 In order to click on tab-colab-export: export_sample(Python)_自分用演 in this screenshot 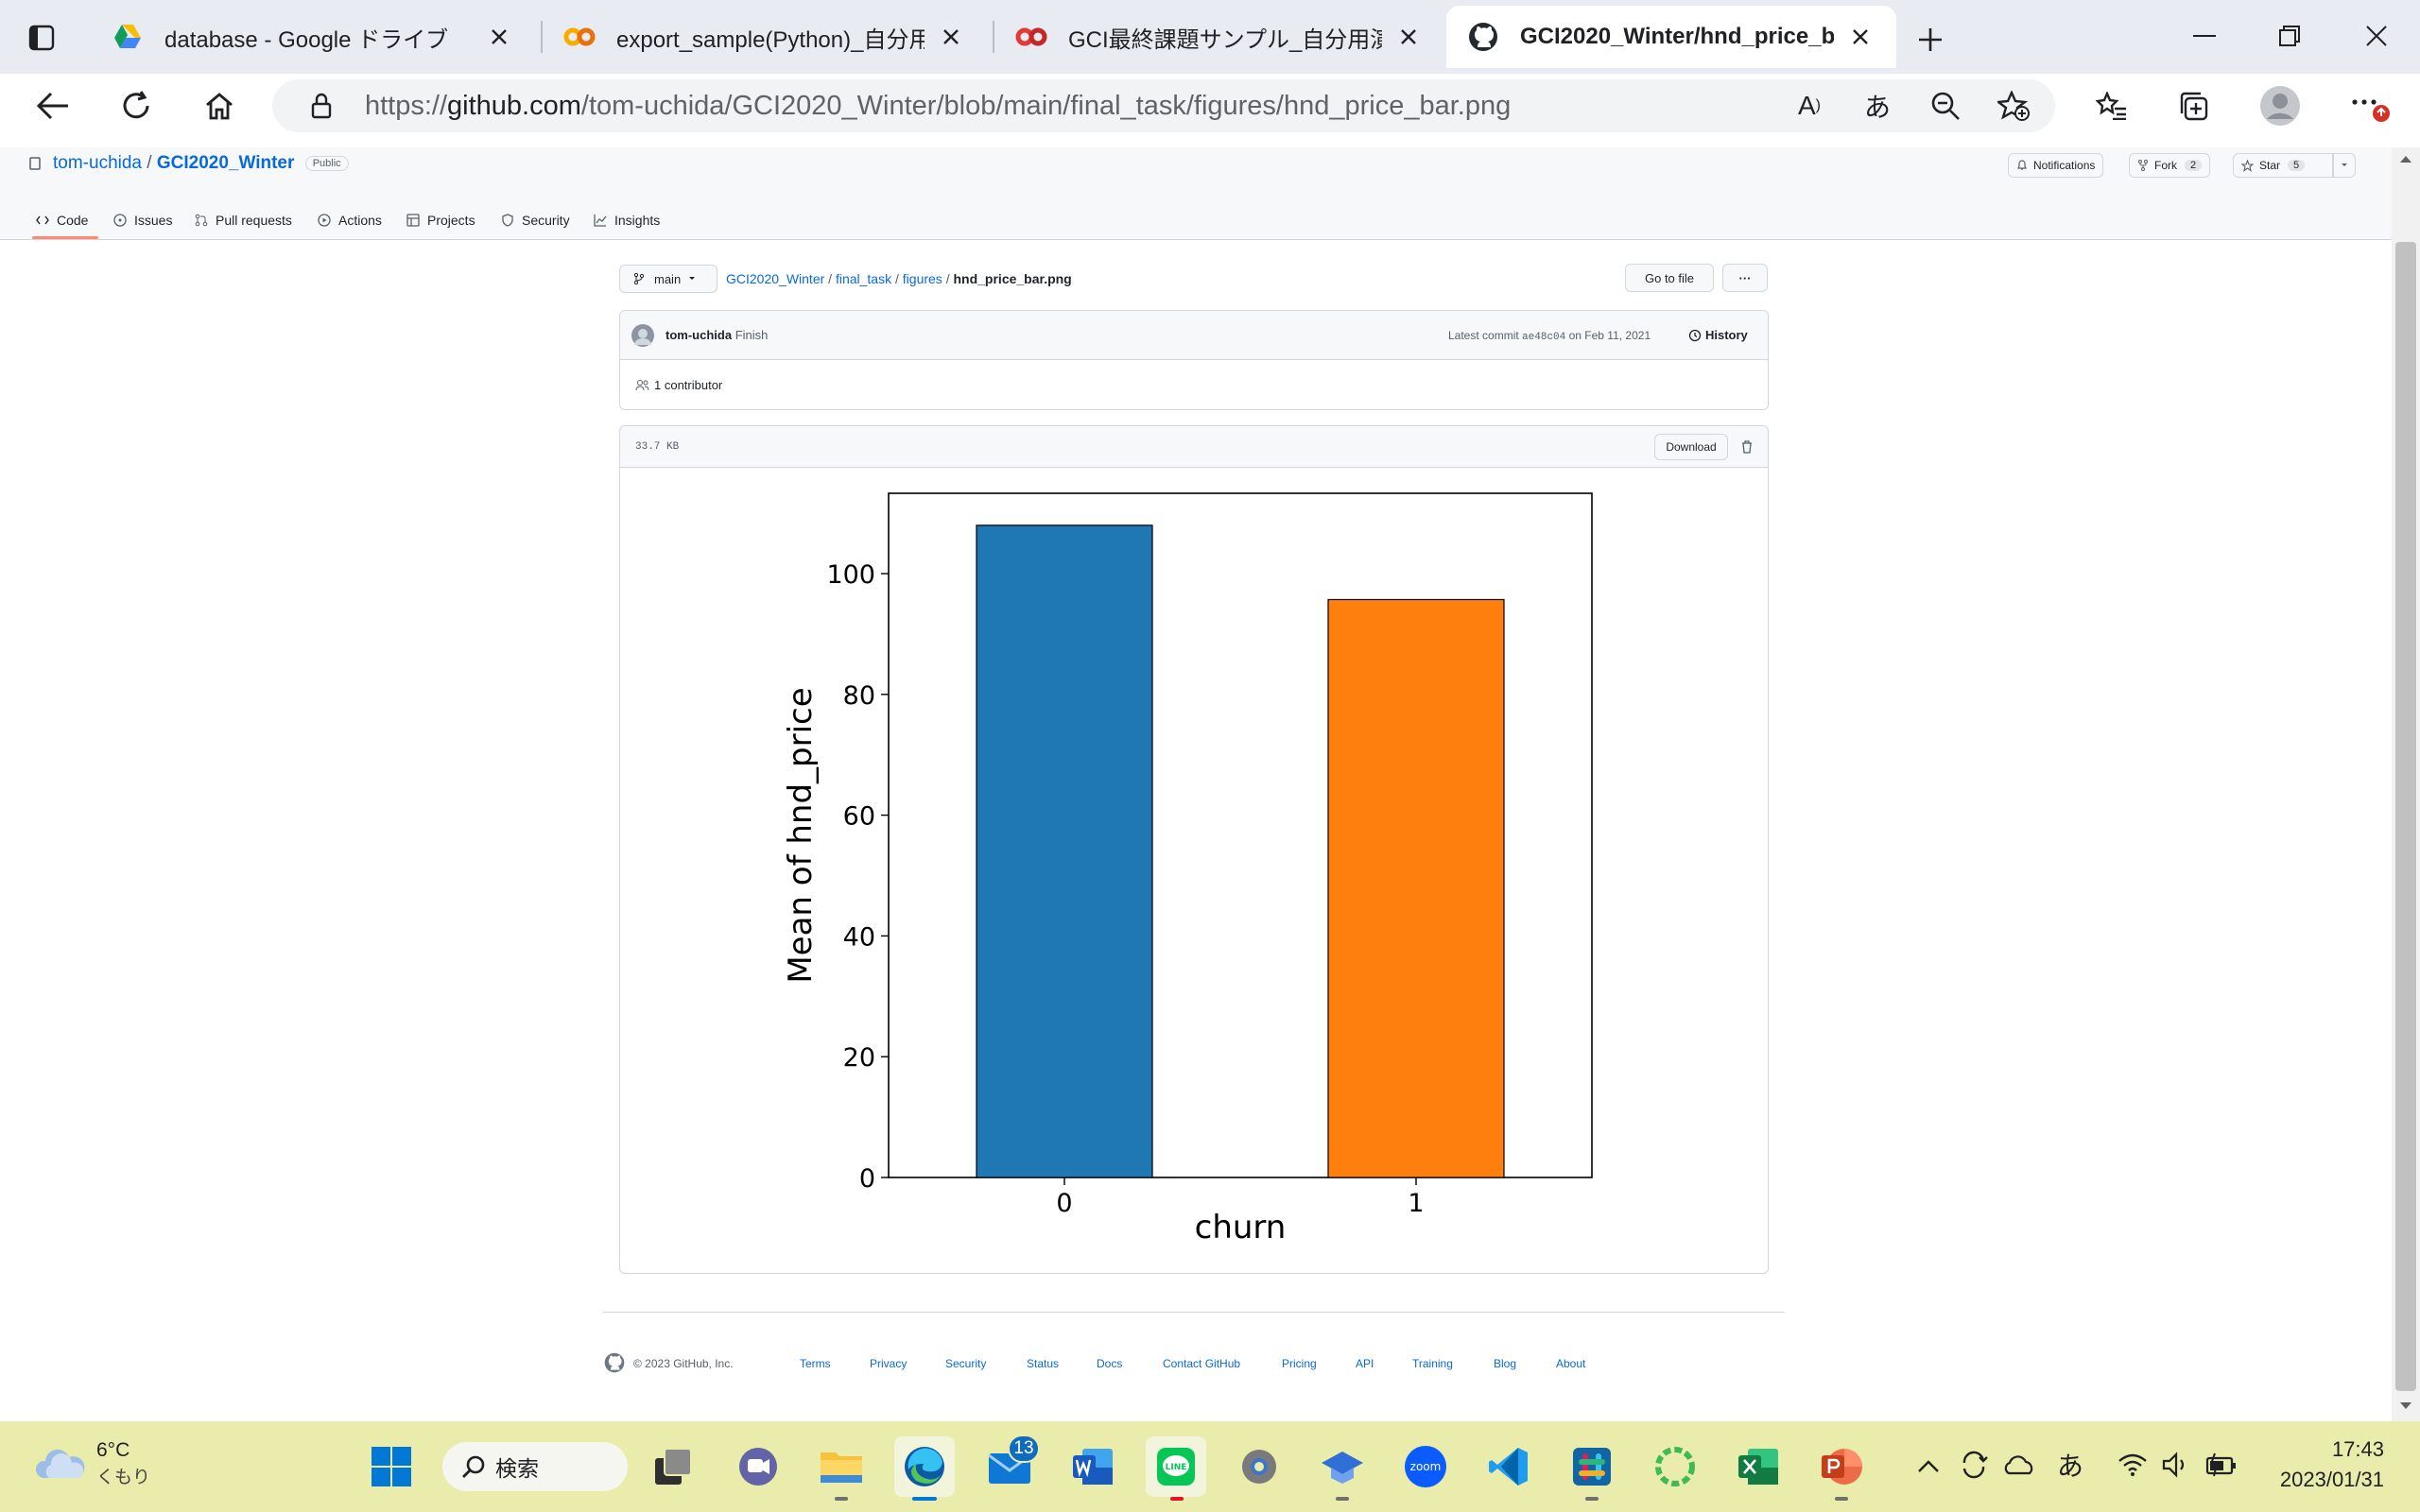, I will do `click(765, 37)`.